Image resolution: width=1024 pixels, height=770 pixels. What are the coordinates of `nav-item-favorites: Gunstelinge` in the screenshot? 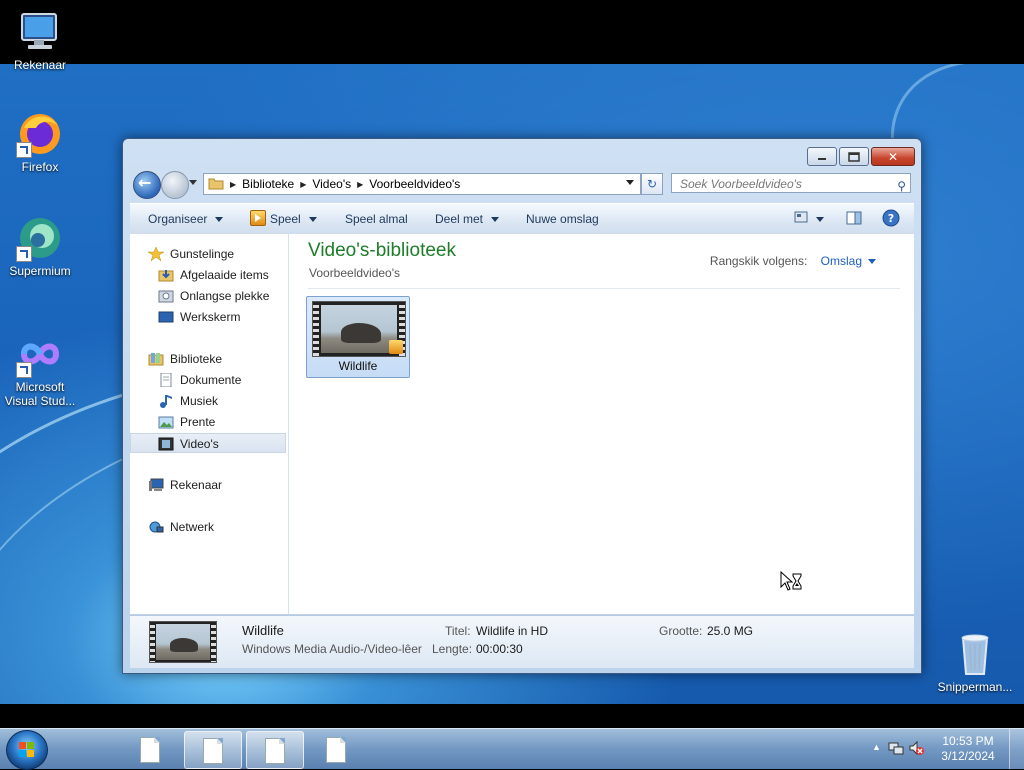 It's located at (191, 254).